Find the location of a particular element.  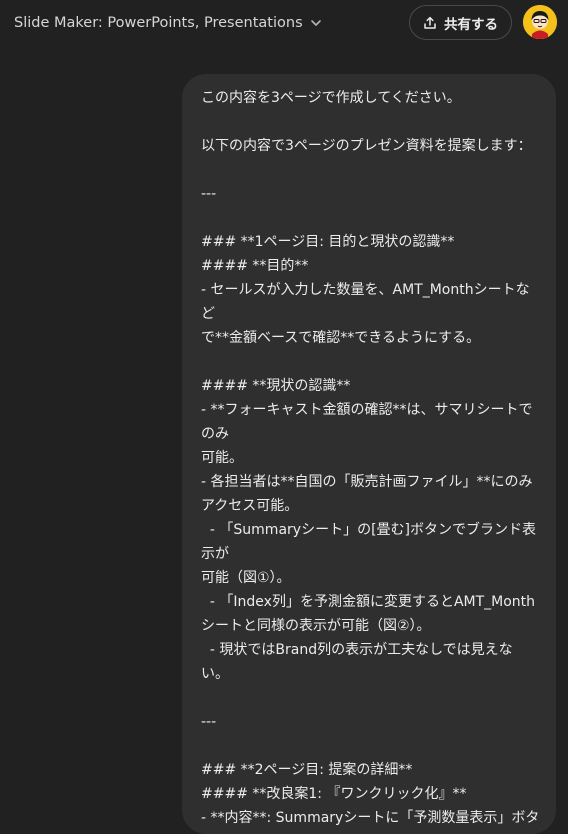

chevron-down-icon is located at coordinates (315, 23).